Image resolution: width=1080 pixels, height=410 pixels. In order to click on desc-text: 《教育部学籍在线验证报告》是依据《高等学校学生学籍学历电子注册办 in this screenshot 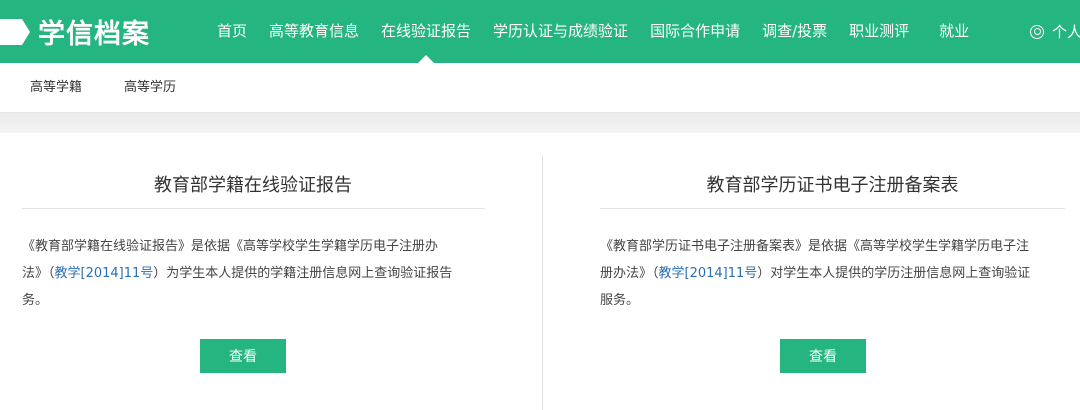, I will do `click(230, 246)`.